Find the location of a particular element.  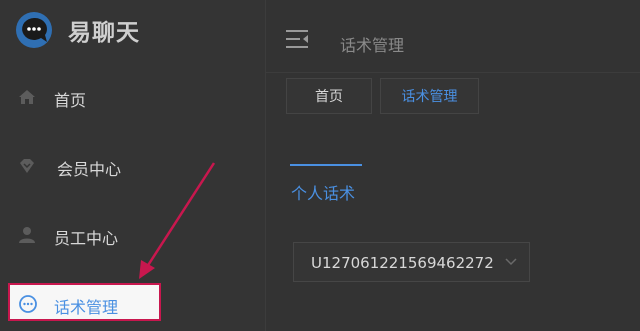

menu-fold-icon is located at coordinates (297, 39).